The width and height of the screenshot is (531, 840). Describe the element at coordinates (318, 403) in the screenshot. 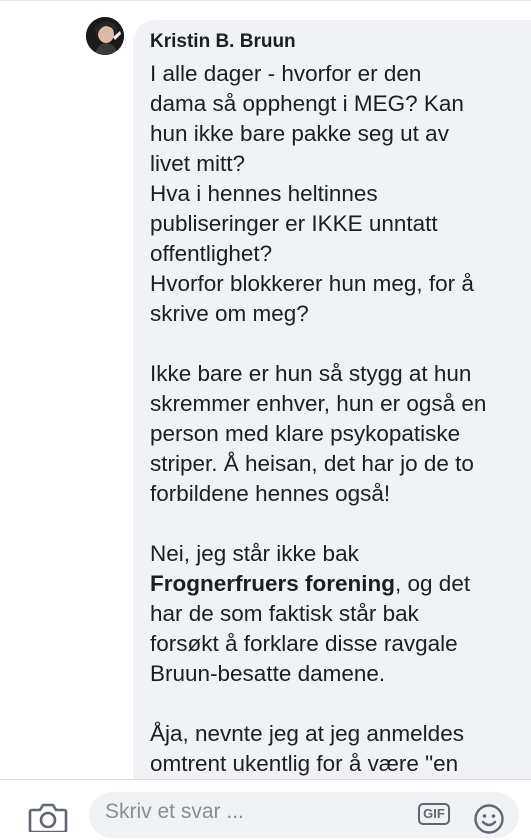

I see `comment-line: skremmer enhver, hun er også en` at that location.